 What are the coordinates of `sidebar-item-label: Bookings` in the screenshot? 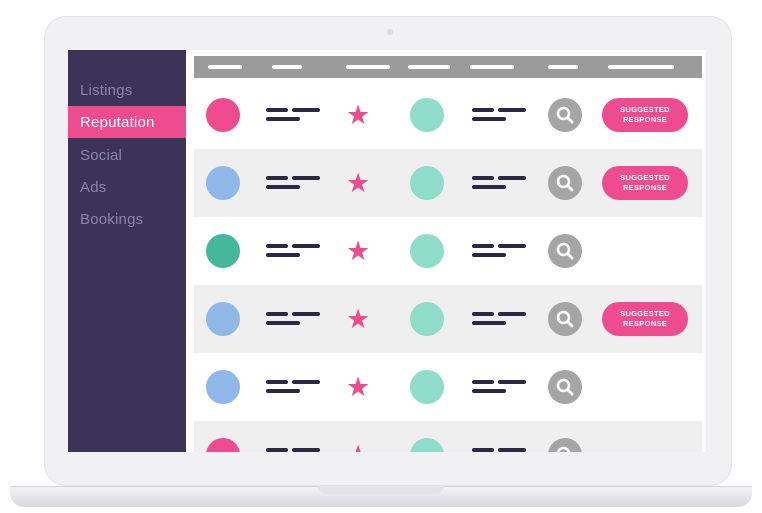 It's located at (112, 219).